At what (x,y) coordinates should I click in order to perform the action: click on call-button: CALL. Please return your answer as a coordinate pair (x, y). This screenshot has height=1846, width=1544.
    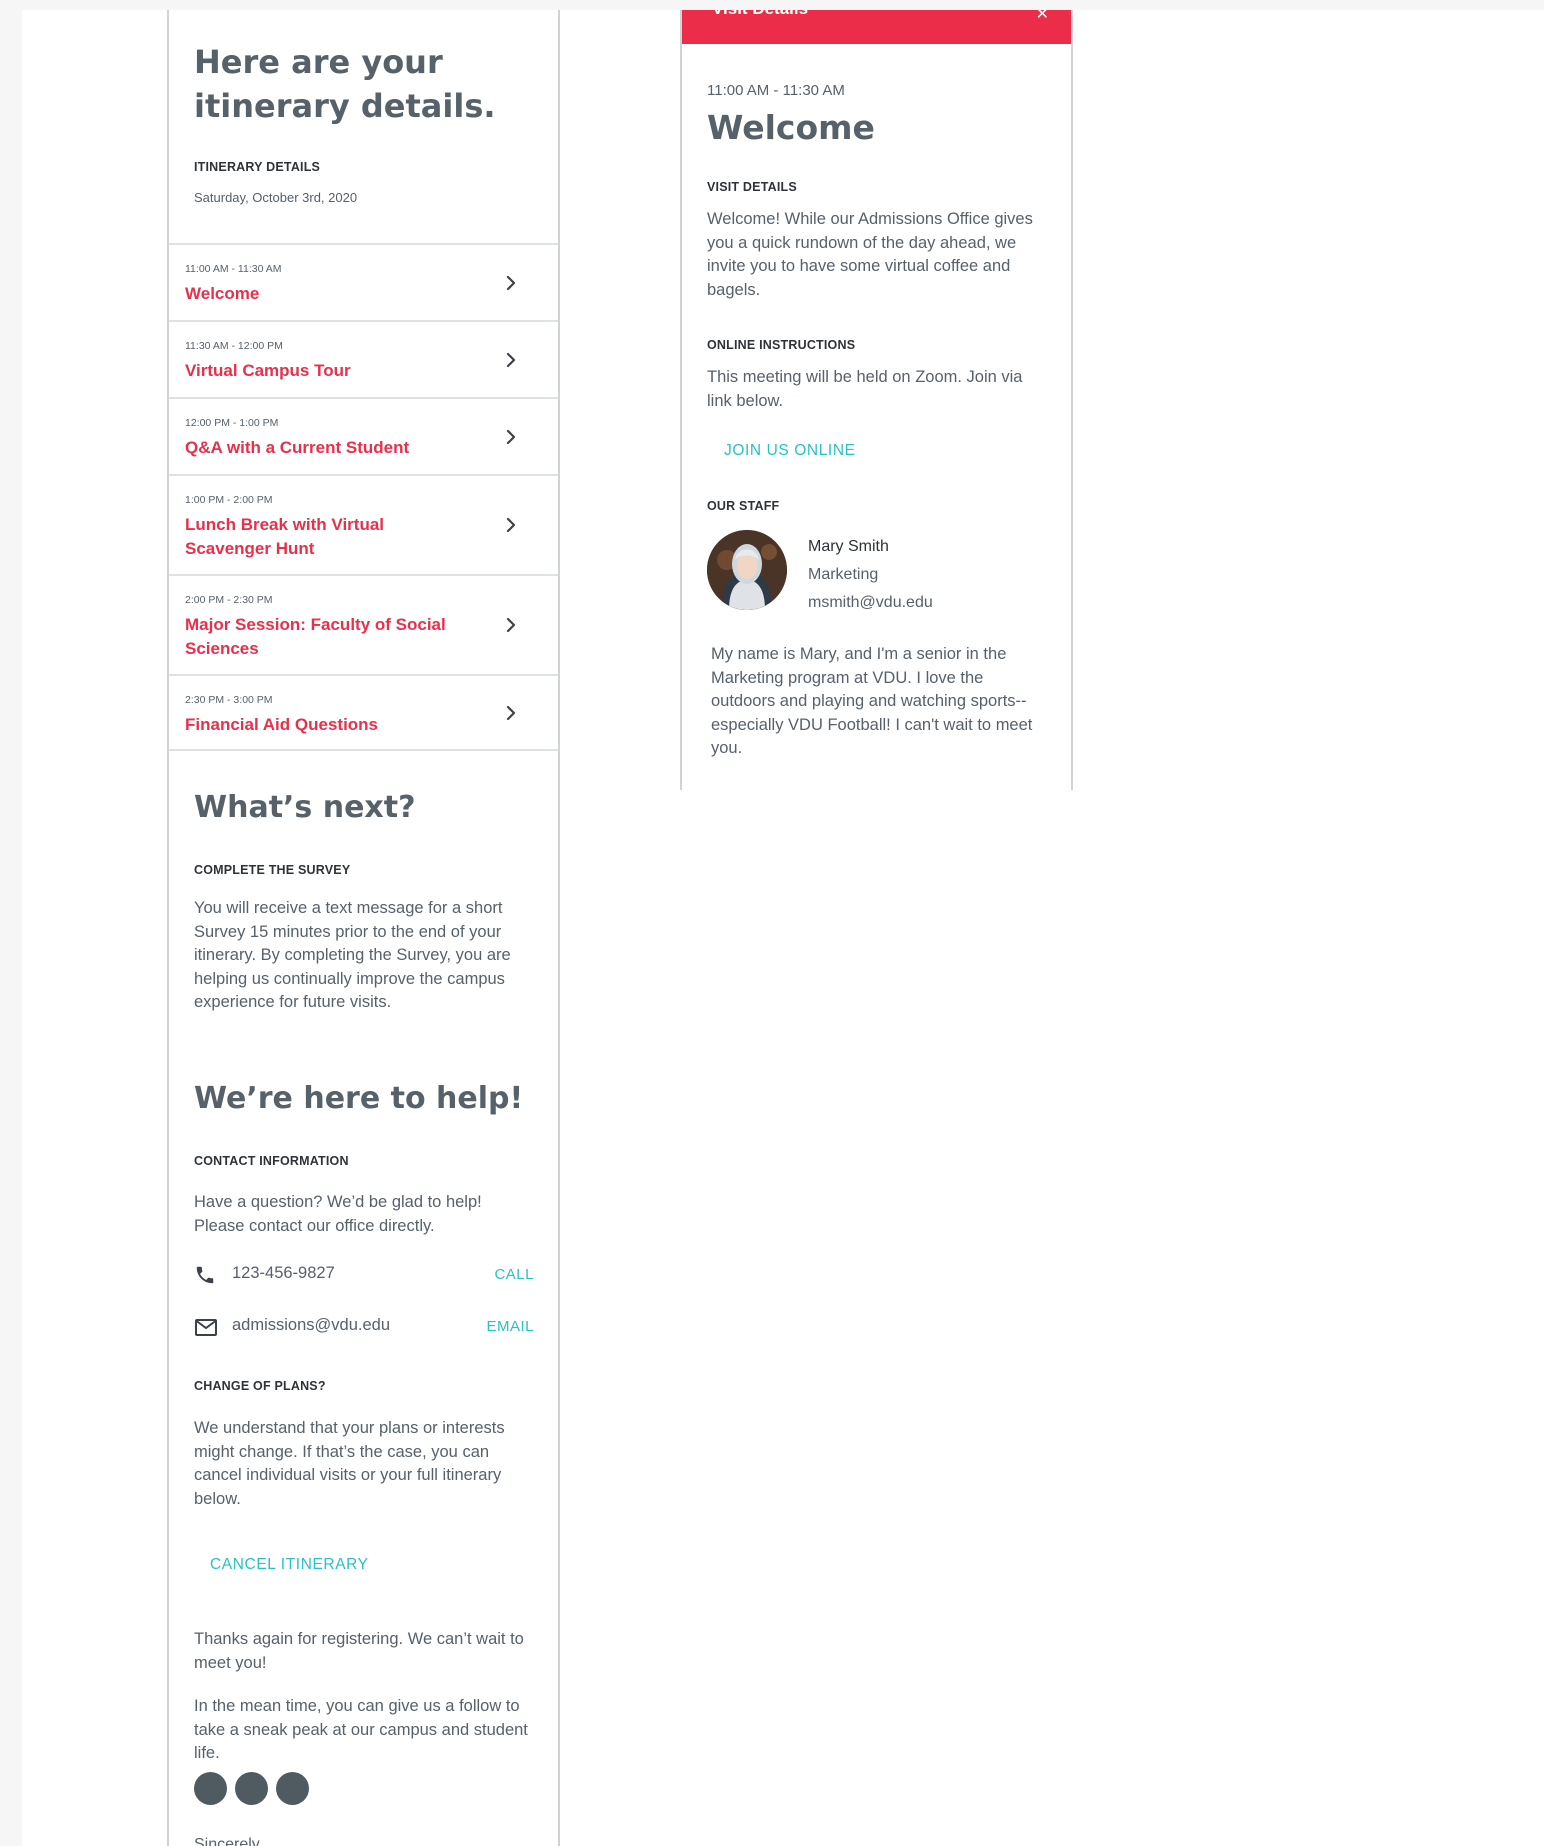
    Looking at the image, I should click on (514, 1274).